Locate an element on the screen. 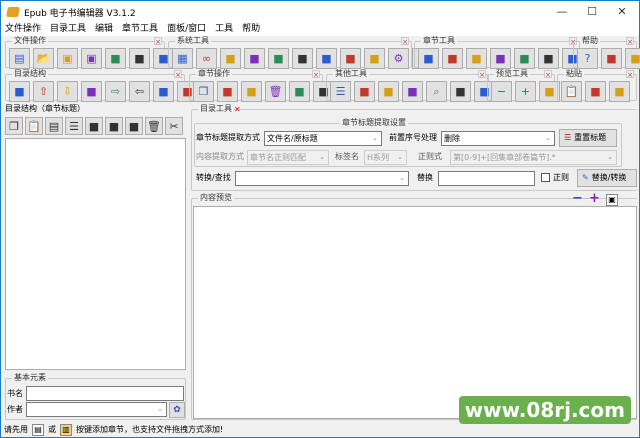  link-icon: ■ is located at coordinates (278, 58).